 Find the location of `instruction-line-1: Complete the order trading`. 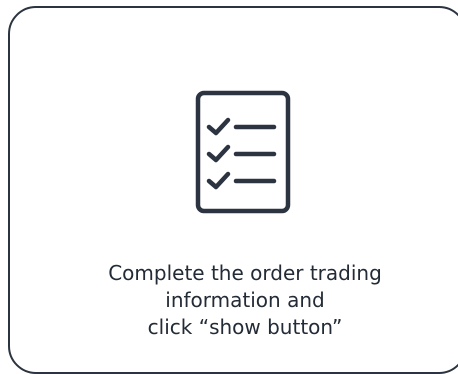

instruction-line-1: Complete the order trading is located at coordinates (245, 273).